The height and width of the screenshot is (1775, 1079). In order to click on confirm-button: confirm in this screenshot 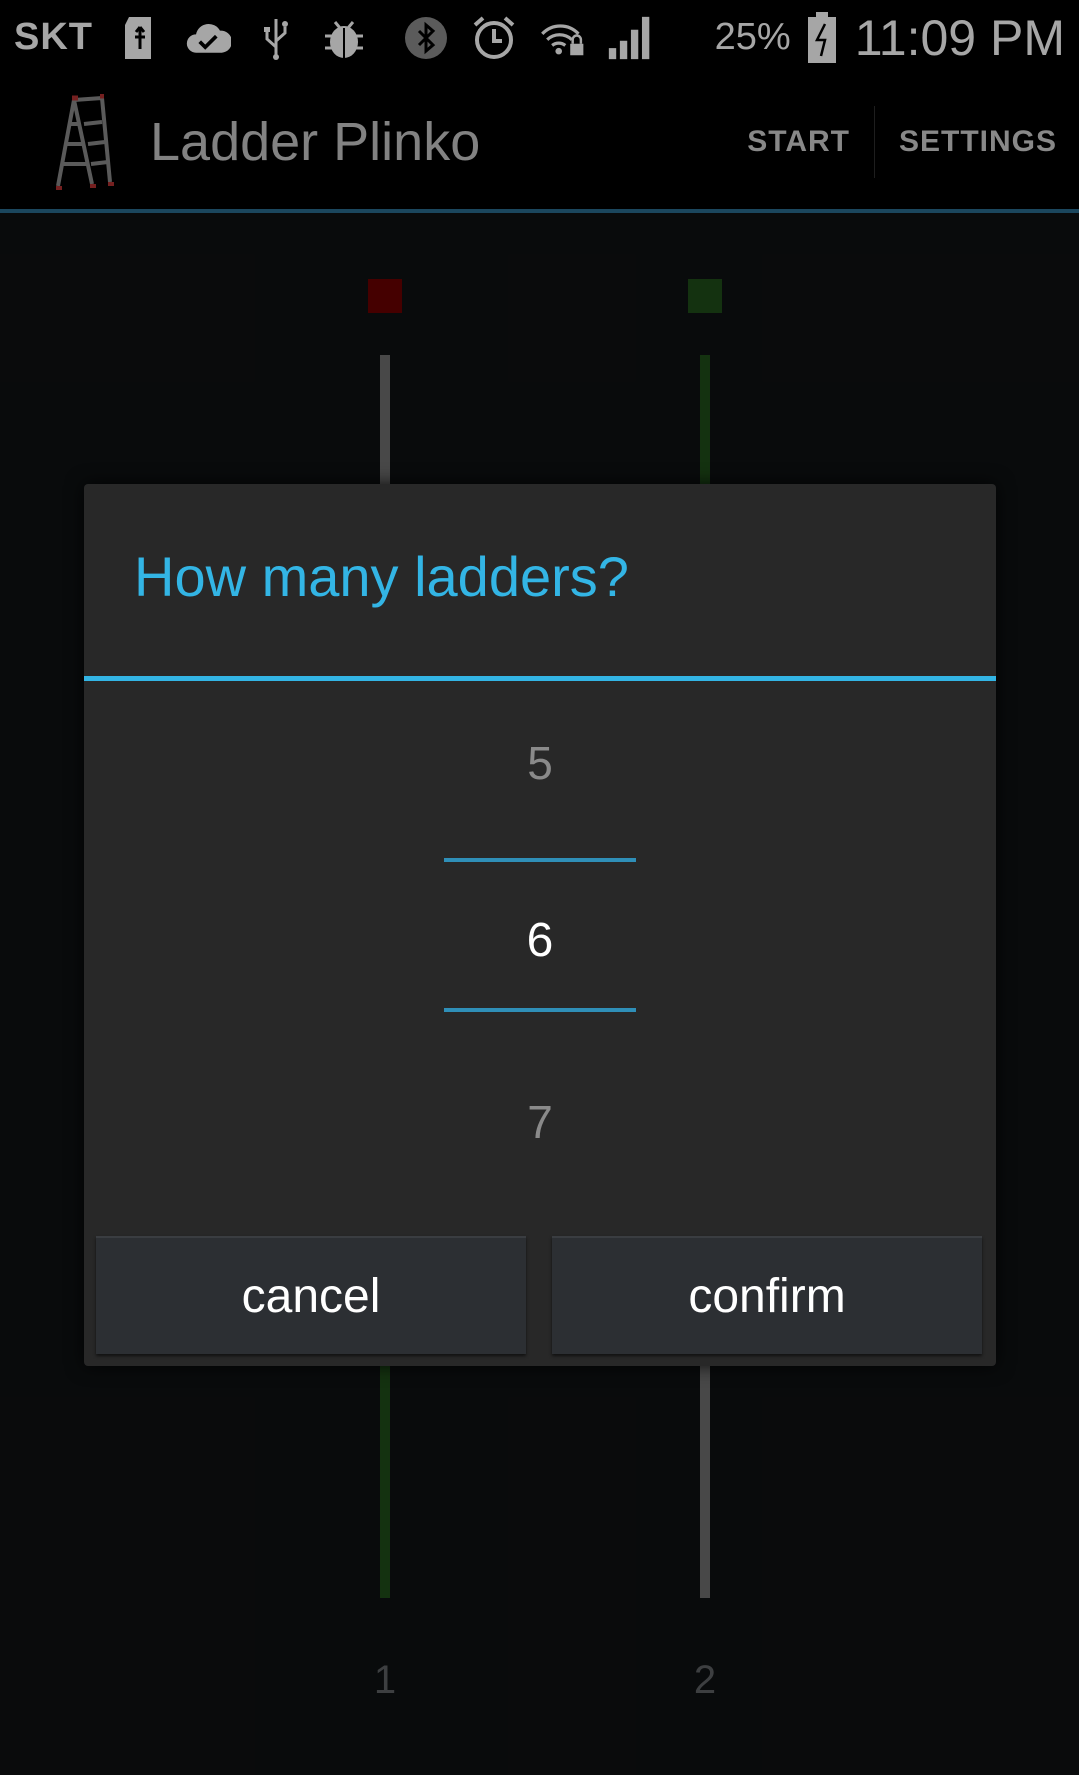, I will do `click(767, 1295)`.